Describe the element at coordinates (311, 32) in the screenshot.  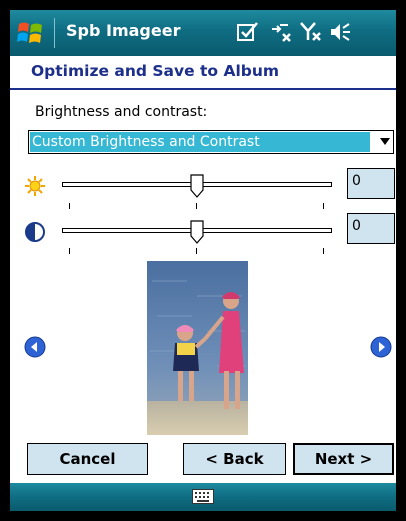
I see `signal-off-icon` at that location.